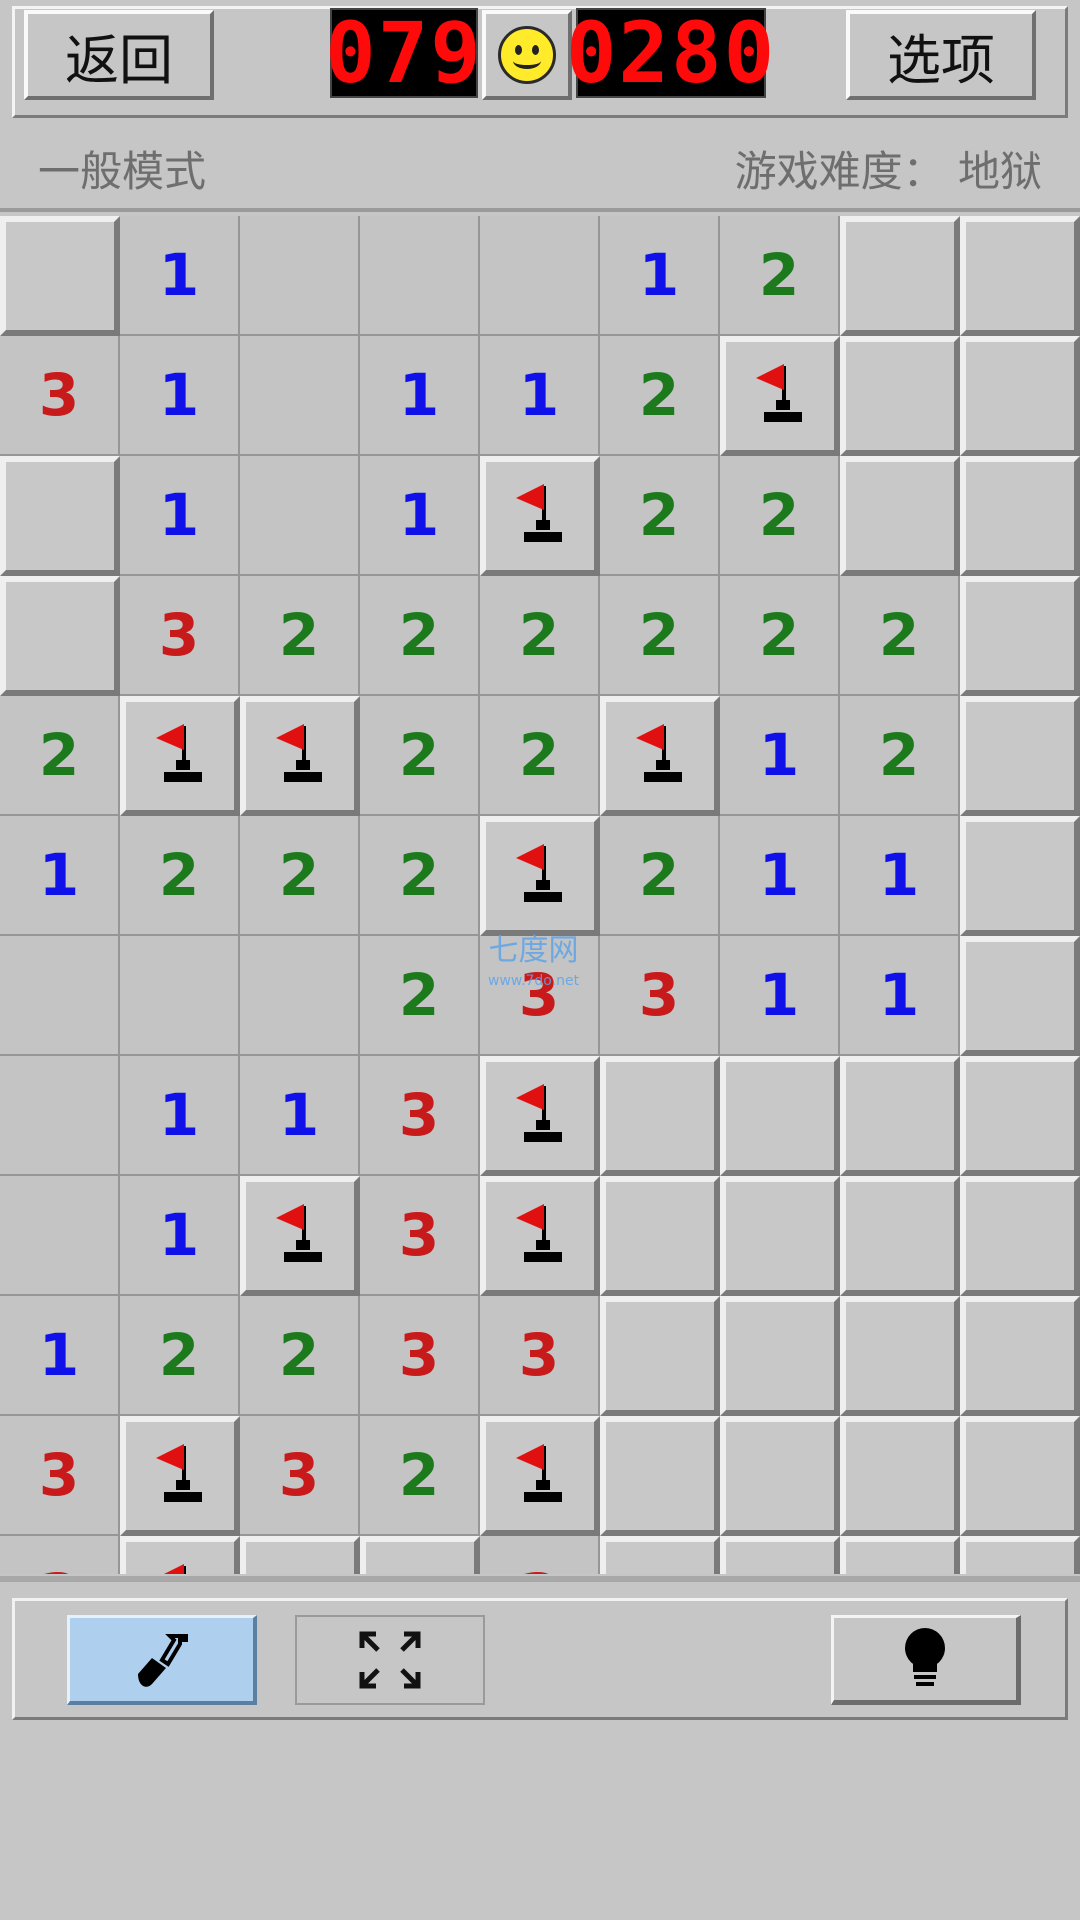  I want to click on options-button: 选项, so click(941, 55).